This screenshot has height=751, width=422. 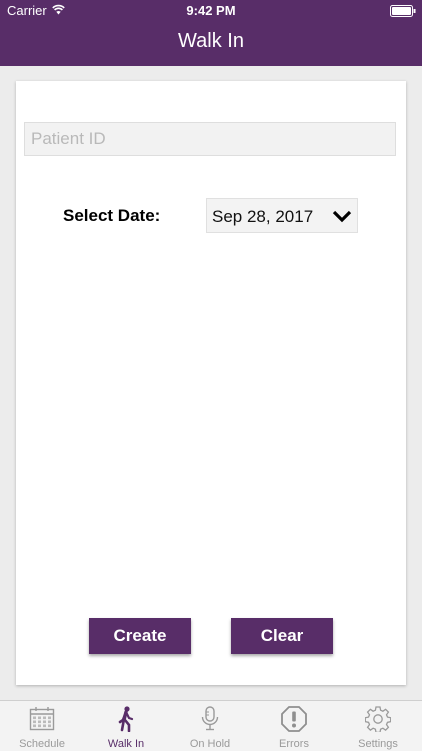 I want to click on clear-button: Clear, so click(x=282, y=636).